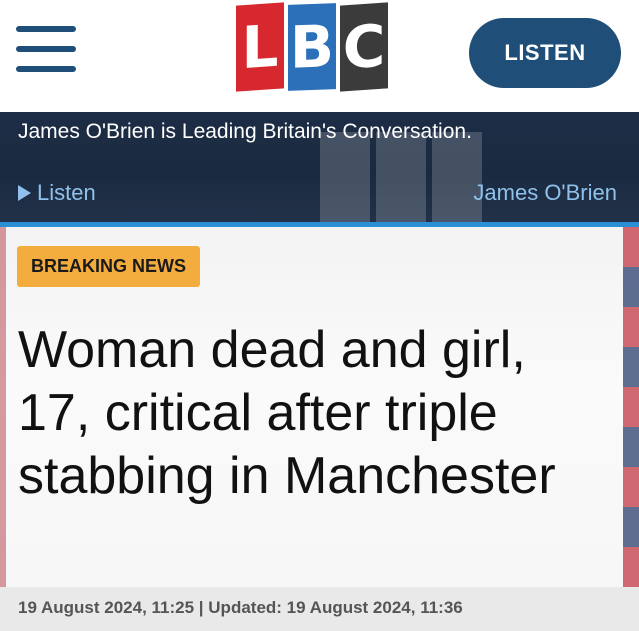 This screenshot has height=631, width=639. What do you see at coordinates (260, 47) in the screenshot?
I see `logo-letter-l: L` at bounding box center [260, 47].